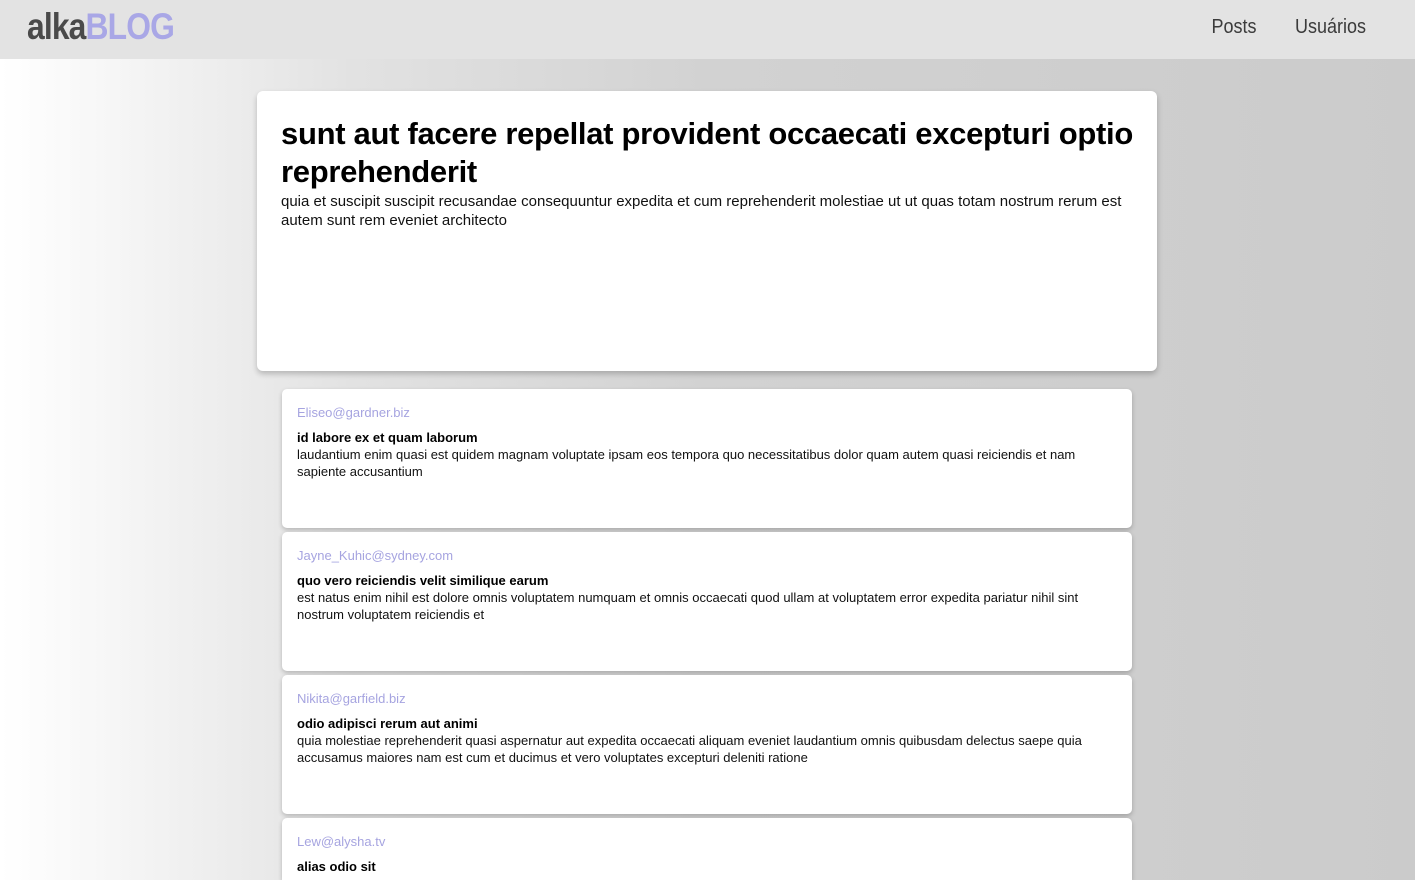 This screenshot has width=1415, height=880. Describe the element at coordinates (707, 29) in the screenshot. I see `top-navbar: alkaBLOG Posts Usuários` at that location.